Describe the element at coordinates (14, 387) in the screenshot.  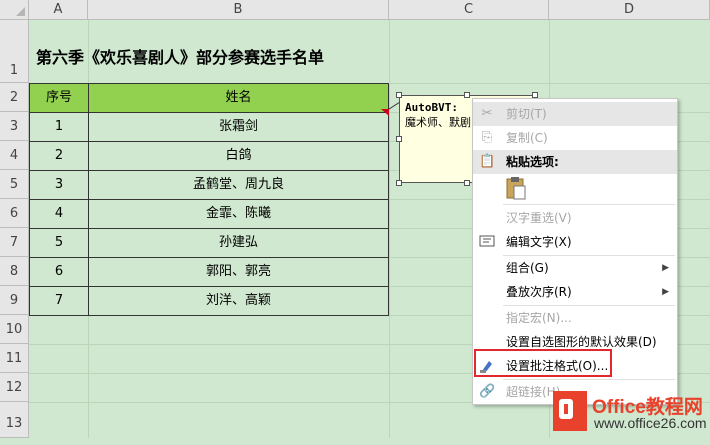
I see `row-header-12: 12` at that location.